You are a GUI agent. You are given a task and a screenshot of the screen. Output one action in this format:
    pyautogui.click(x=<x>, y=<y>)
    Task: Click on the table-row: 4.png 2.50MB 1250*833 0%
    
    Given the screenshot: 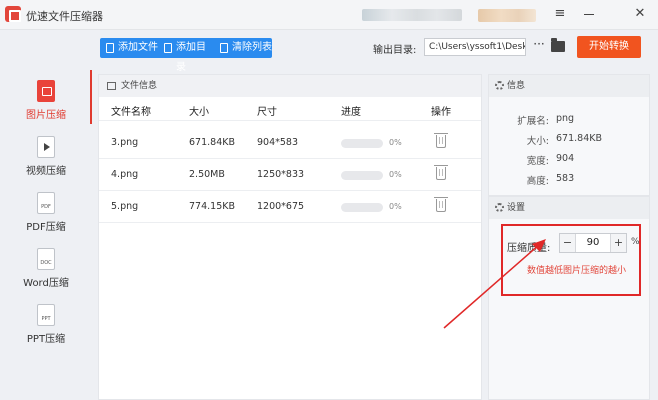 What is the action you would take?
    pyautogui.click(x=290, y=175)
    